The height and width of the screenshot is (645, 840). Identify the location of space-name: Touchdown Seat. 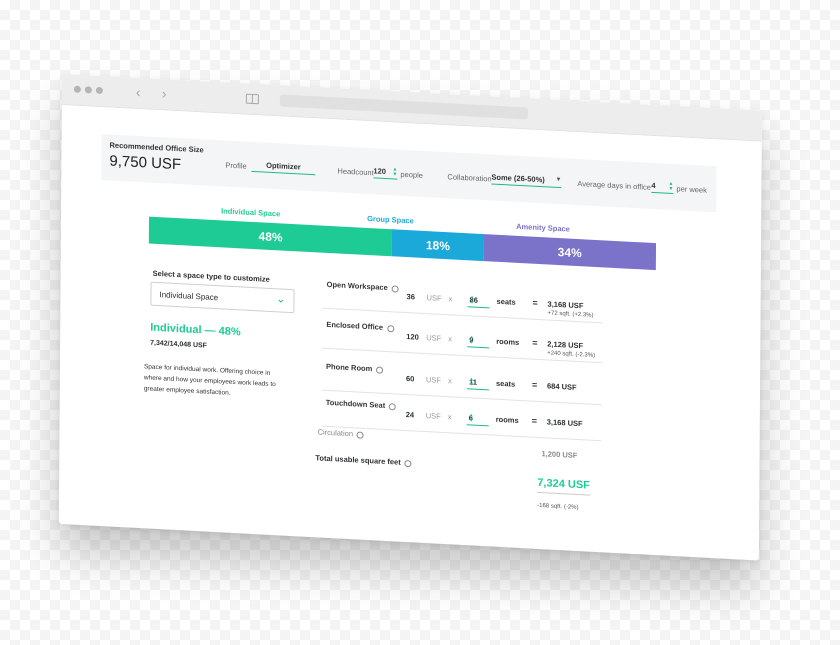
(361, 404).